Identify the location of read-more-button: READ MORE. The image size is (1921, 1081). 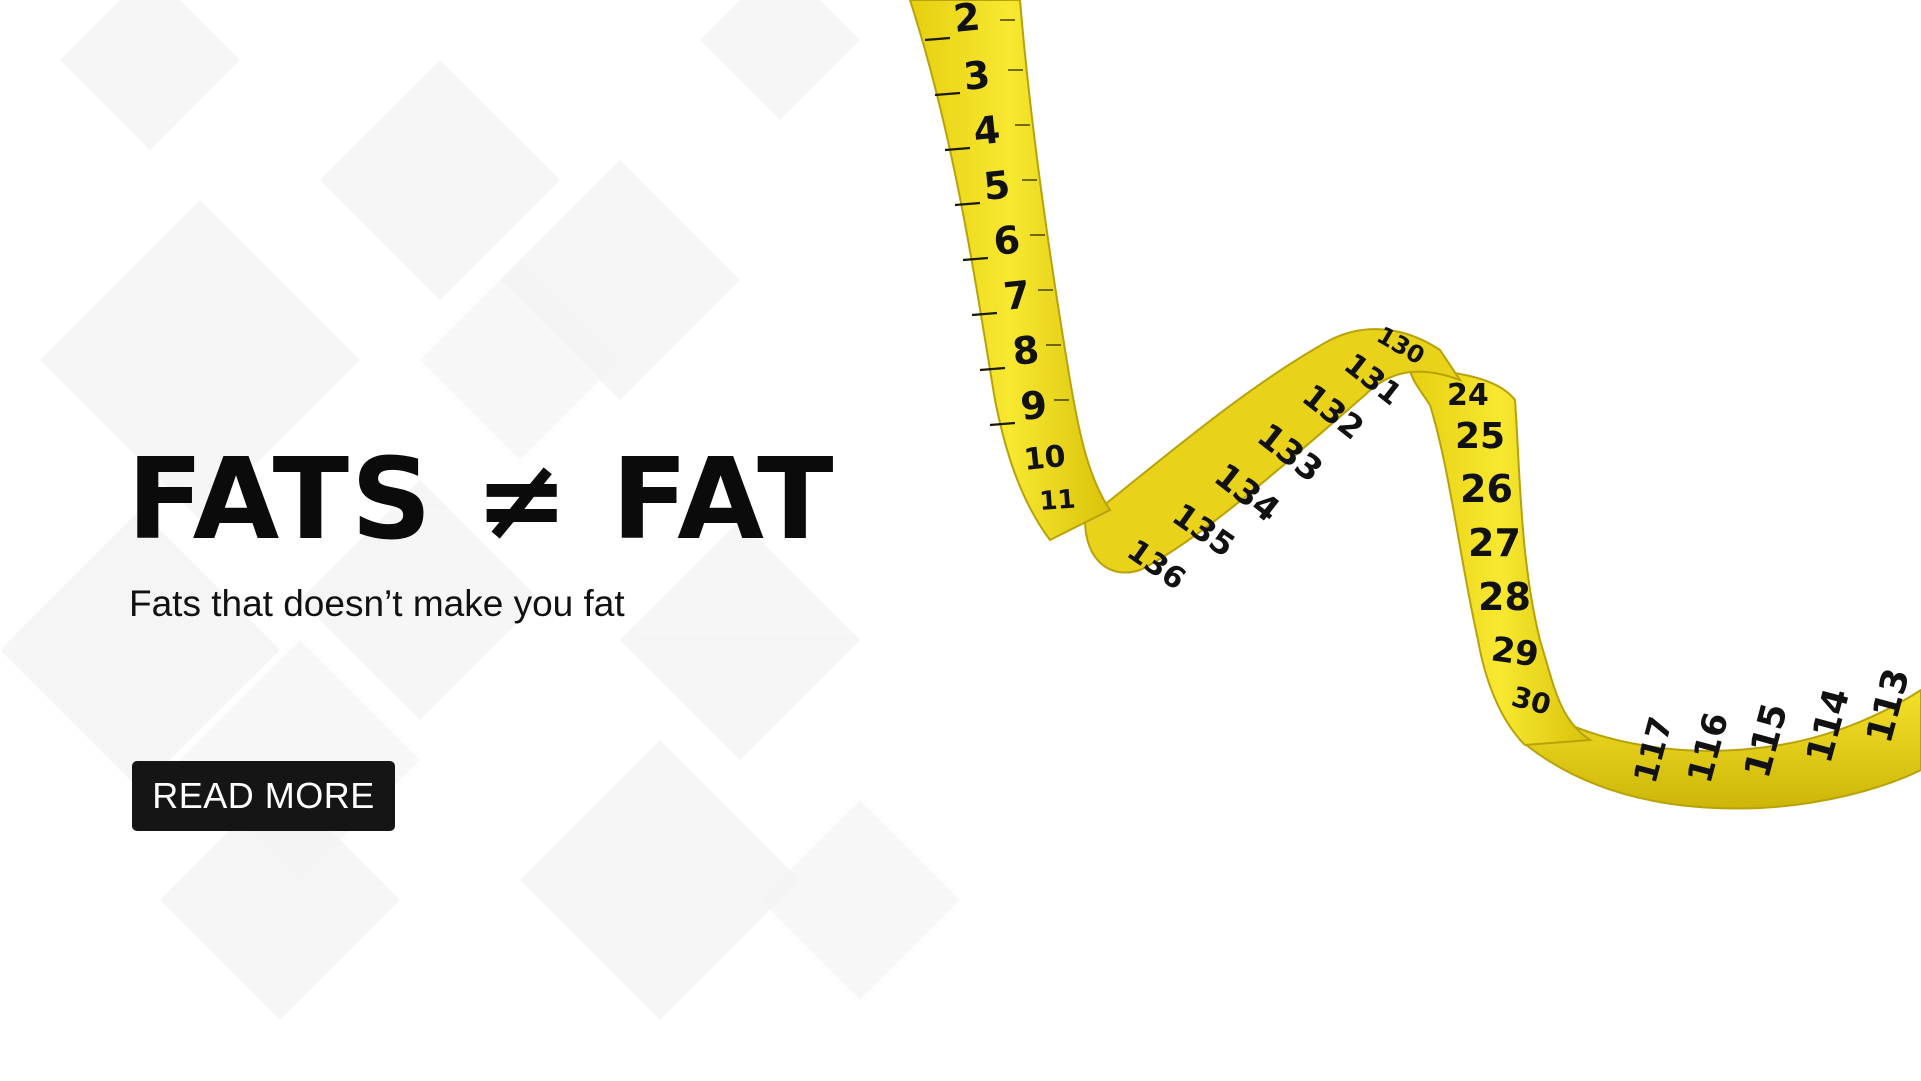
(263, 796).